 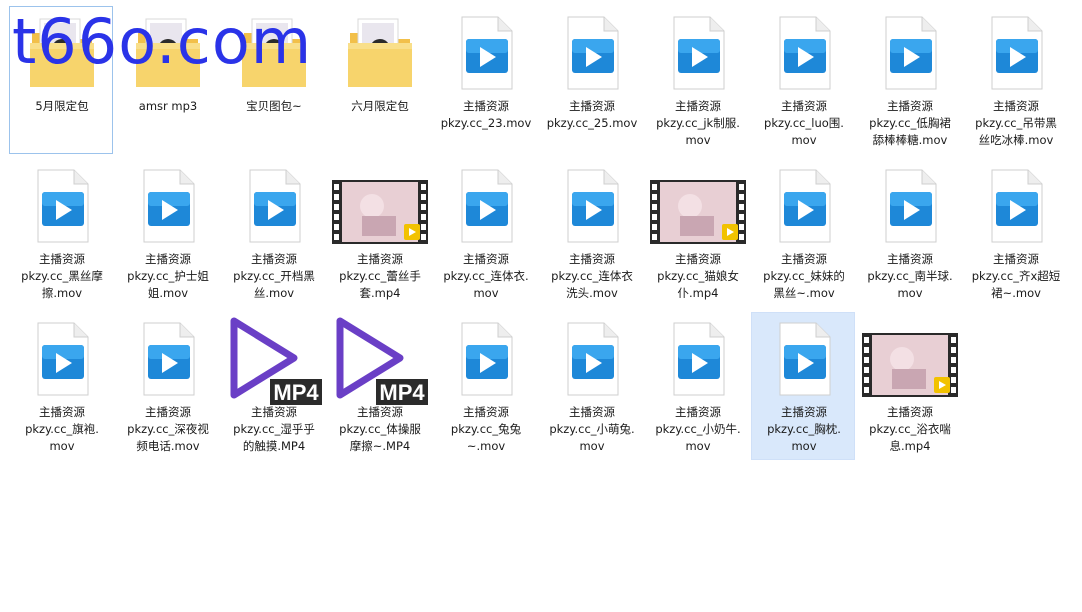 What do you see at coordinates (486, 446) in the screenshot?
I see `file-name-line: ~.mov` at bounding box center [486, 446].